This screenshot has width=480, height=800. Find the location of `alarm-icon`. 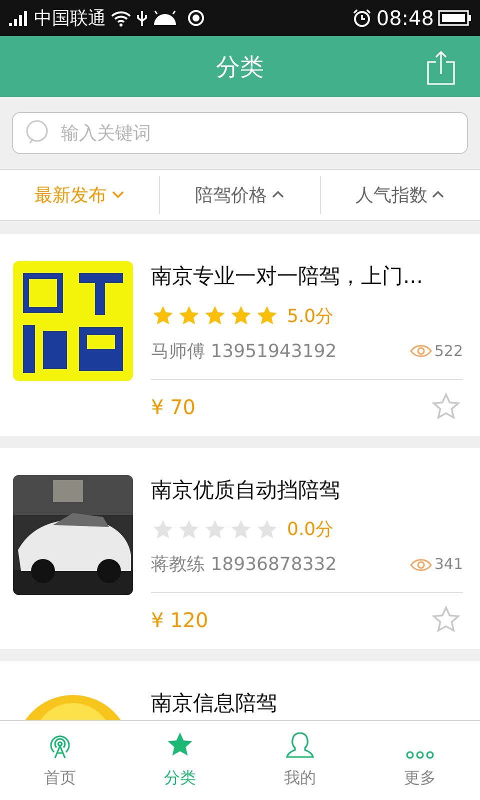

alarm-icon is located at coordinates (362, 18).